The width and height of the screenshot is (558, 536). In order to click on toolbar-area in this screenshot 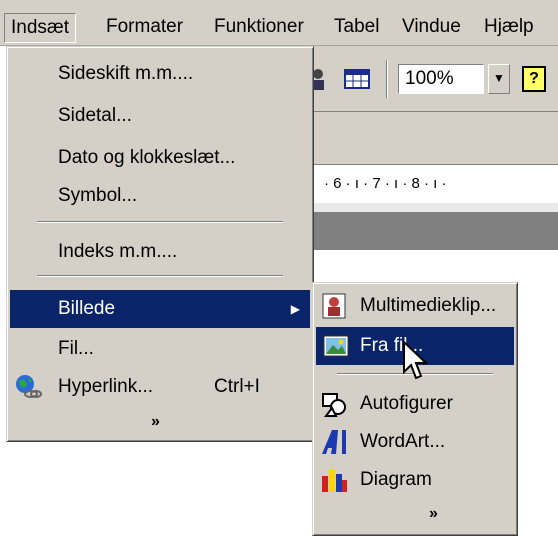, I will do `click(429, 138)`.